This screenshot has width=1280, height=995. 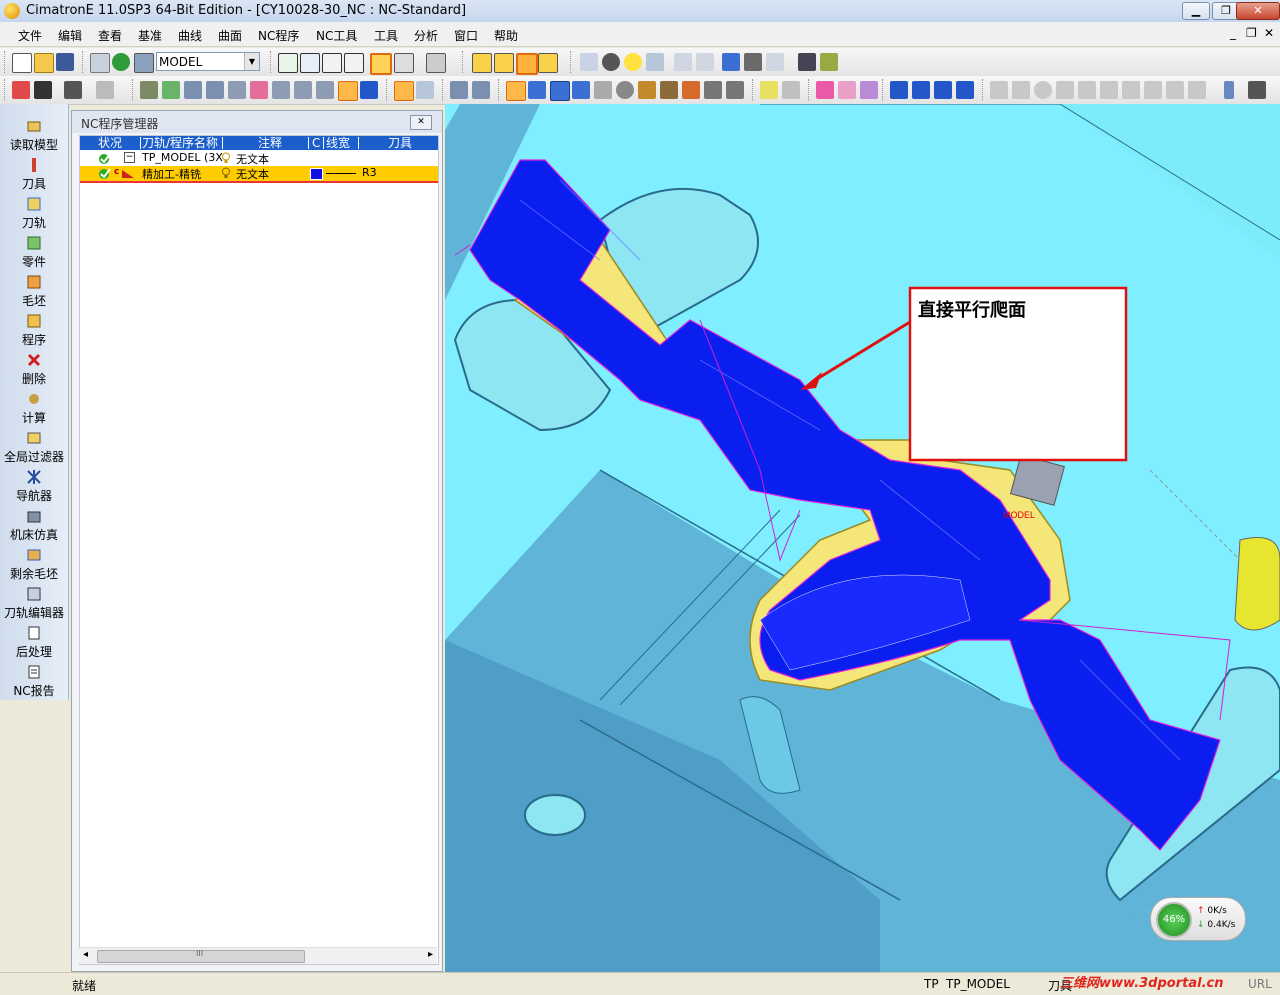 What do you see at coordinates (753, 62) in the screenshot?
I see `measure-icon` at bounding box center [753, 62].